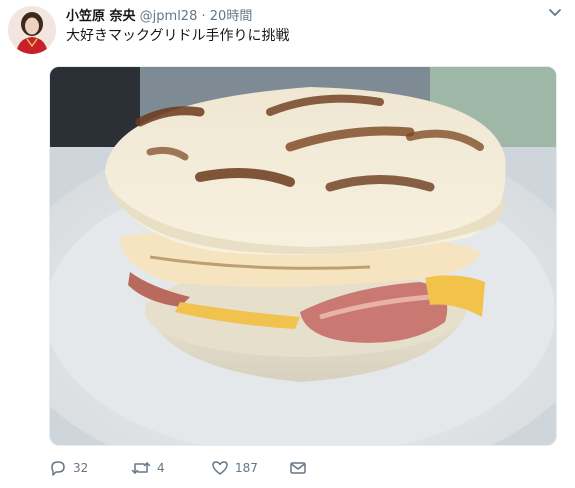 The image size is (575, 488). What do you see at coordinates (305, 14) in the screenshot?
I see `tweet-header: 小笠原 奈央 @jpml28 · 20時間` at bounding box center [305, 14].